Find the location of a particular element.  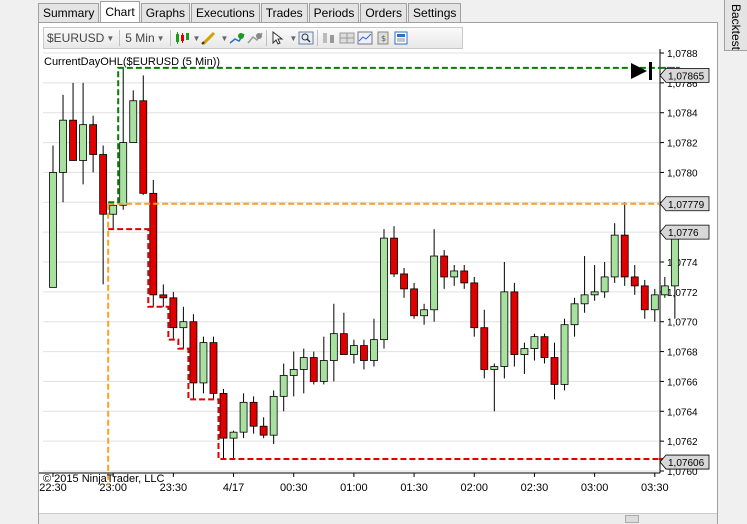

price-tick-label: 1,0768 is located at coordinates (682, 353).